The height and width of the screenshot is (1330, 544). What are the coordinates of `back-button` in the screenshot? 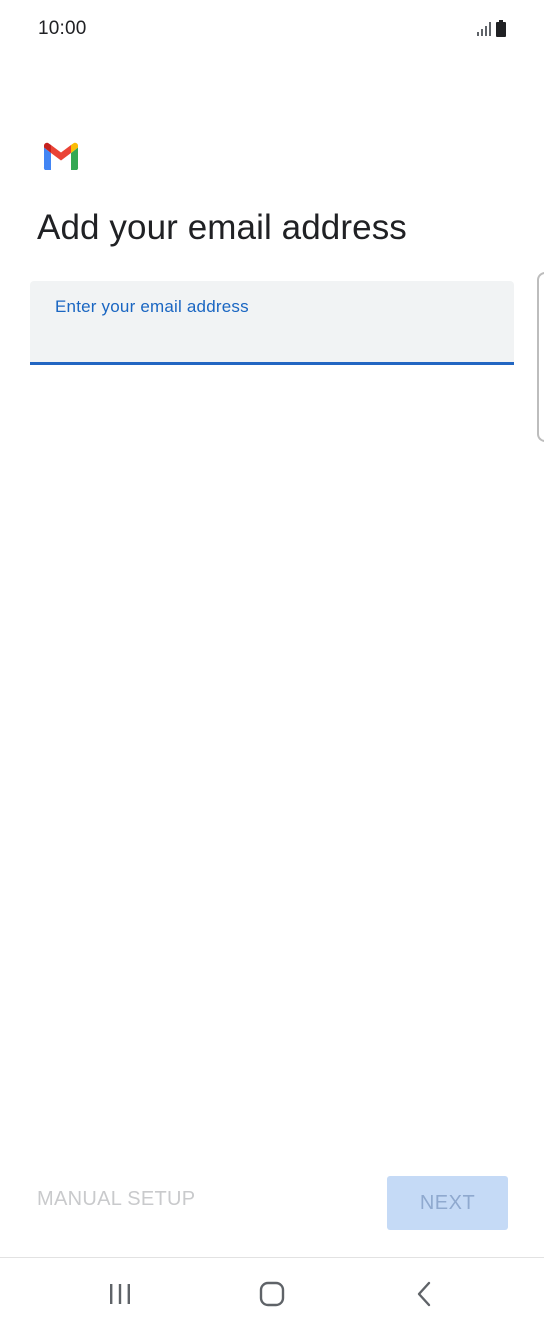 It's located at (424, 1296).